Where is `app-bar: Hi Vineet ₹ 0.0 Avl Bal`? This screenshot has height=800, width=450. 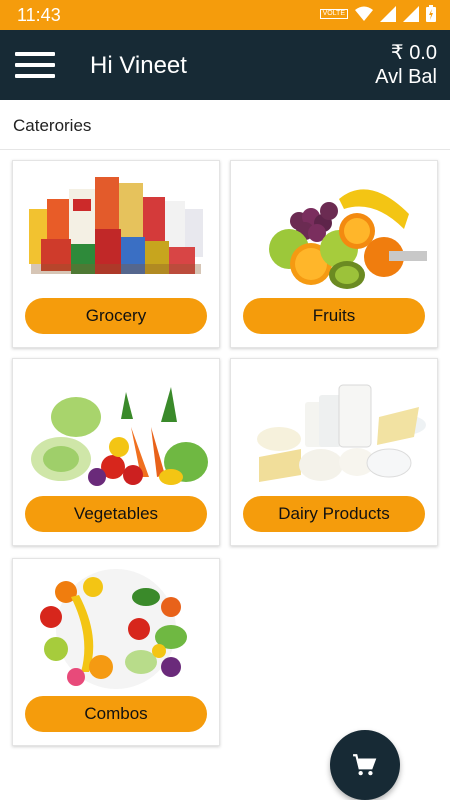 app-bar: Hi Vineet ₹ 0.0 Avl Bal is located at coordinates (225, 65).